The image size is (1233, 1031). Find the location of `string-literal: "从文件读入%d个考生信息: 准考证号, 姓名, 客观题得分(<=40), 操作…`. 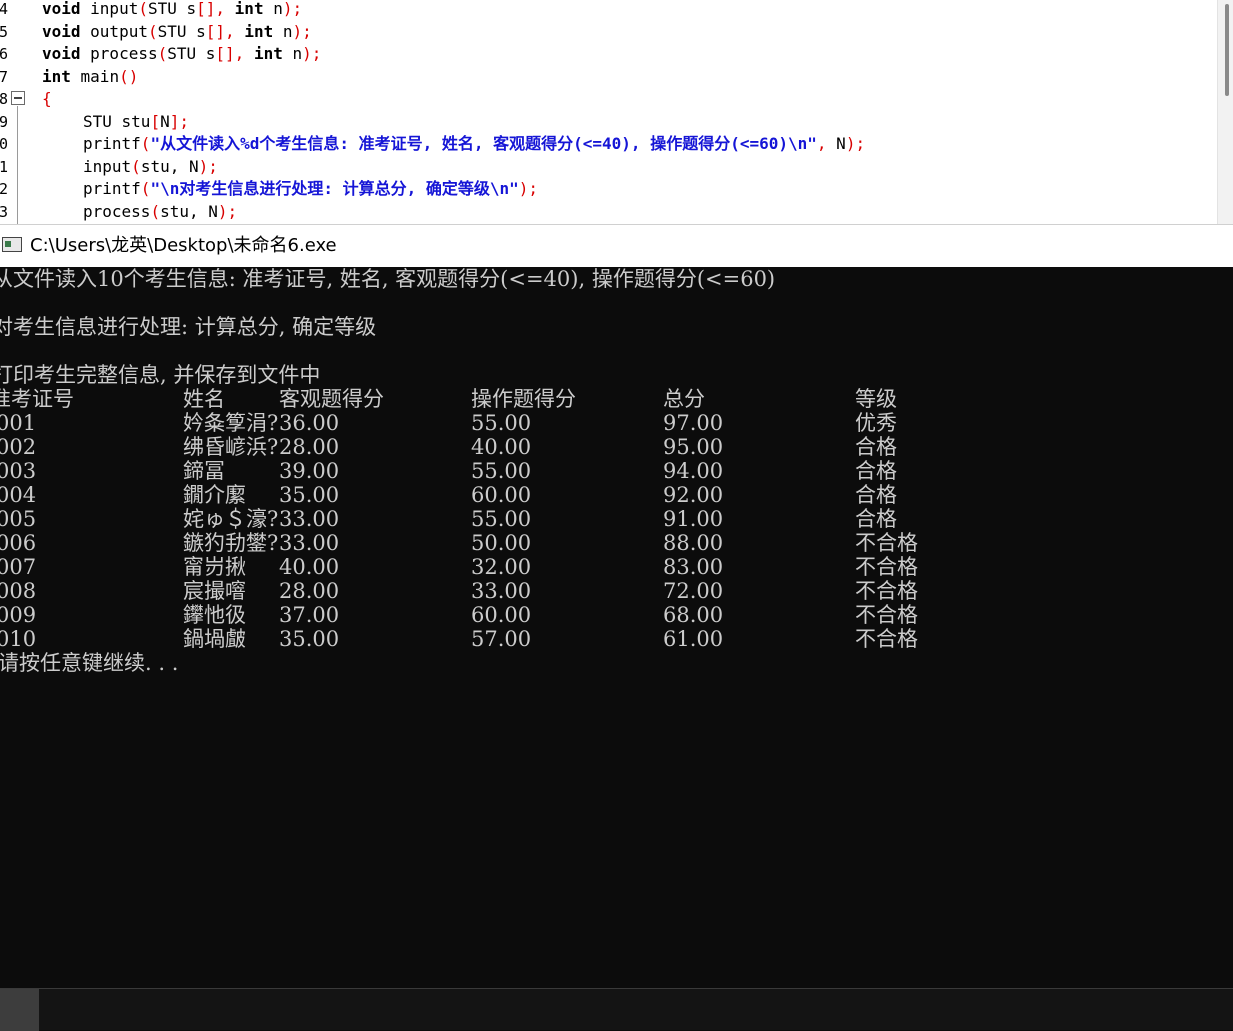

string-literal: "从文件读入%d个考生信息: 准考证号, 姓名, 客观题得分(<=40), 操作… is located at coordinates (483, 143).